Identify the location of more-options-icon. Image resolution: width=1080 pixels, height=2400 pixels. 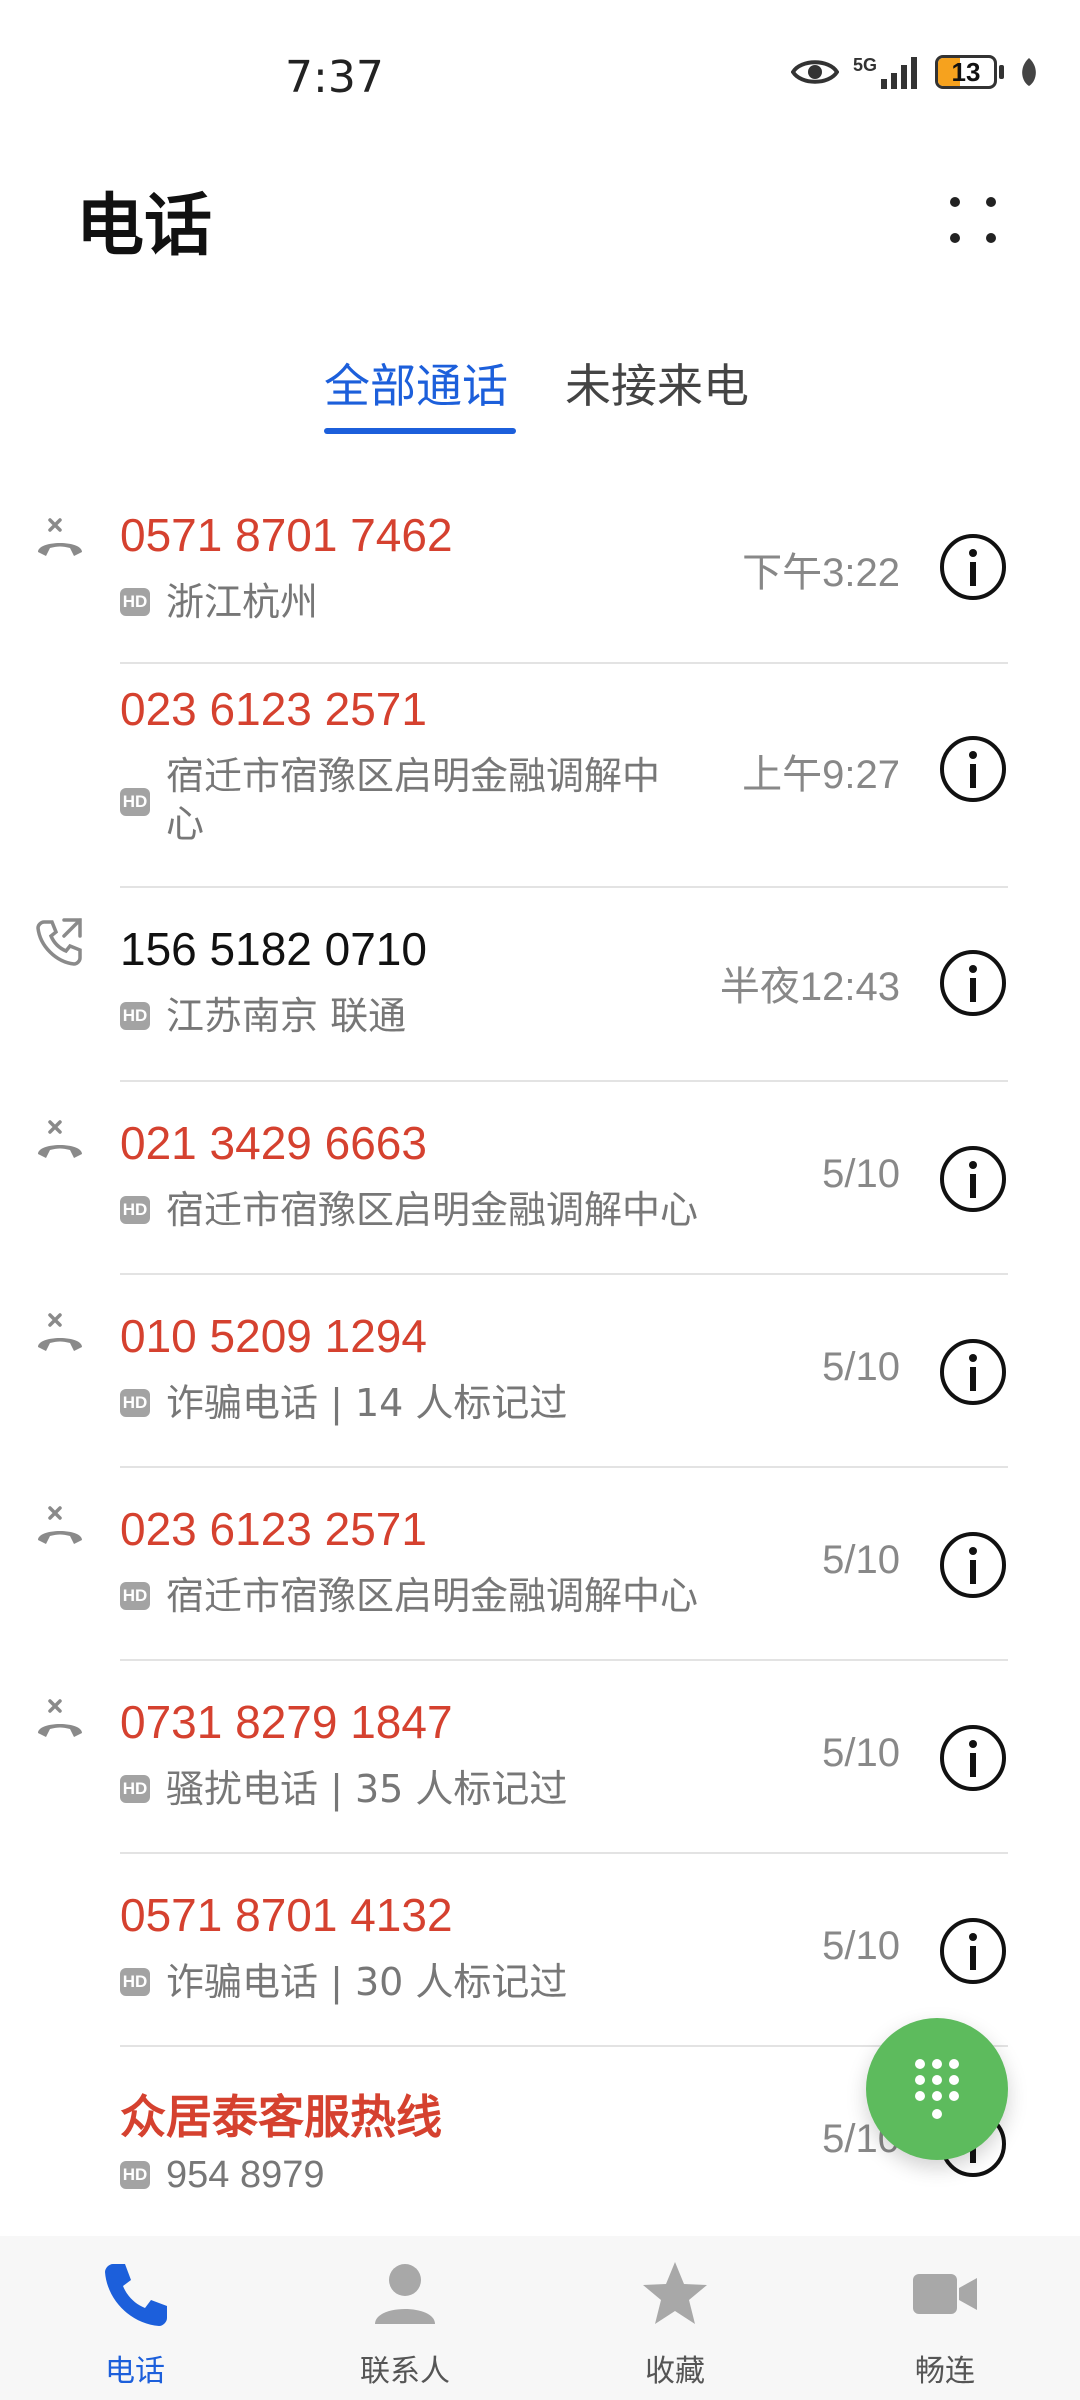
(973, 220).